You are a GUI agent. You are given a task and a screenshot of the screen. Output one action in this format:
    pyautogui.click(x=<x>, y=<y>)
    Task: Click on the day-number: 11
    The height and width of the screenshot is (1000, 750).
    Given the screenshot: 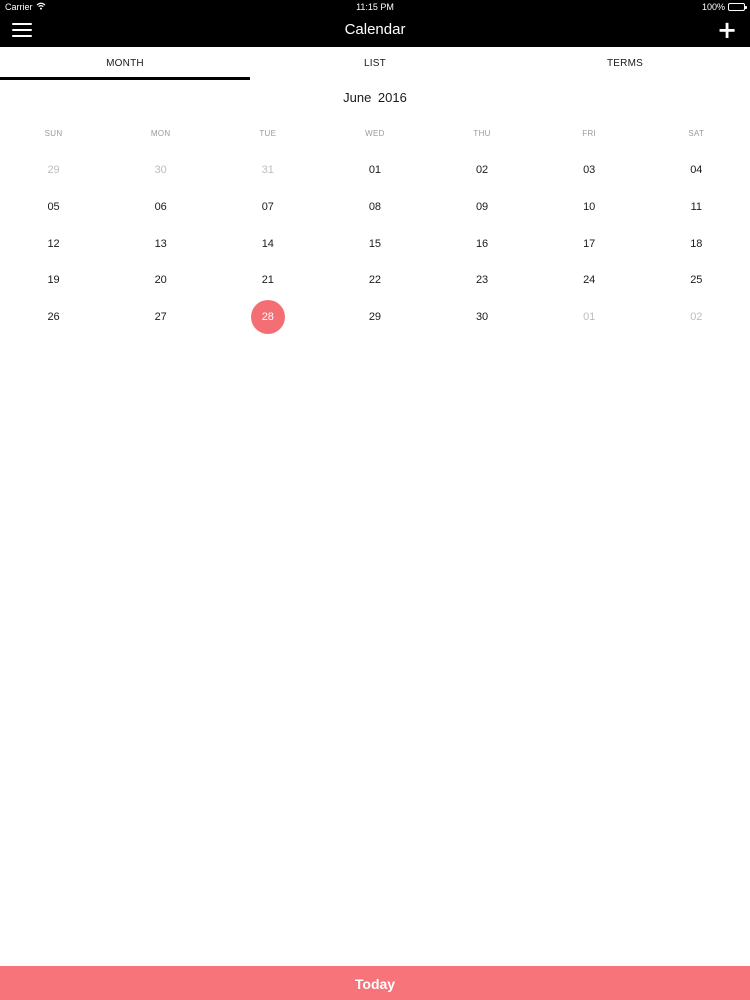 What is the action you would take?
    pyautogui.click(x=696, y=207)
    